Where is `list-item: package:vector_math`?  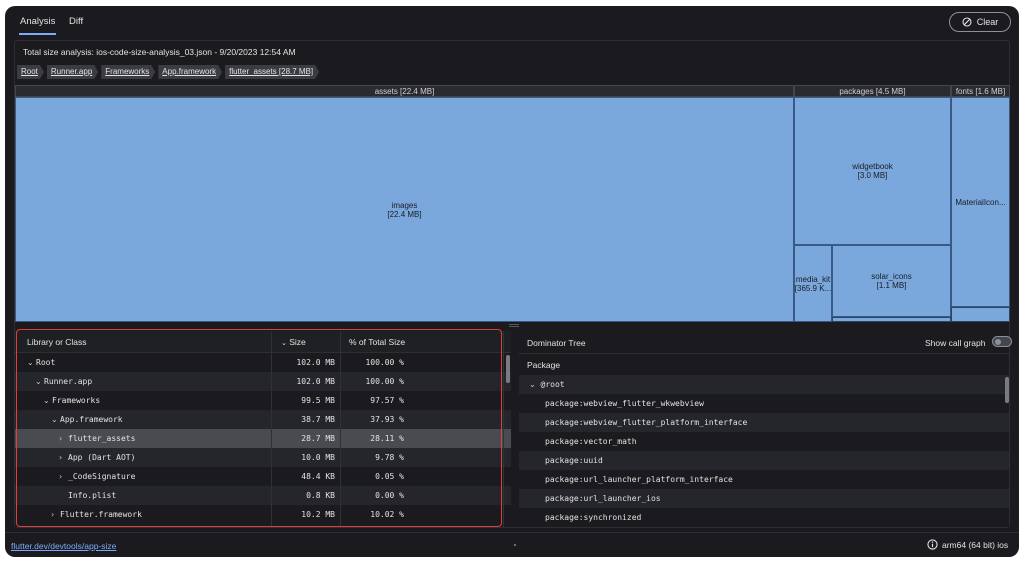 list-item: package:vector_math is located at coordinates (764, 441).